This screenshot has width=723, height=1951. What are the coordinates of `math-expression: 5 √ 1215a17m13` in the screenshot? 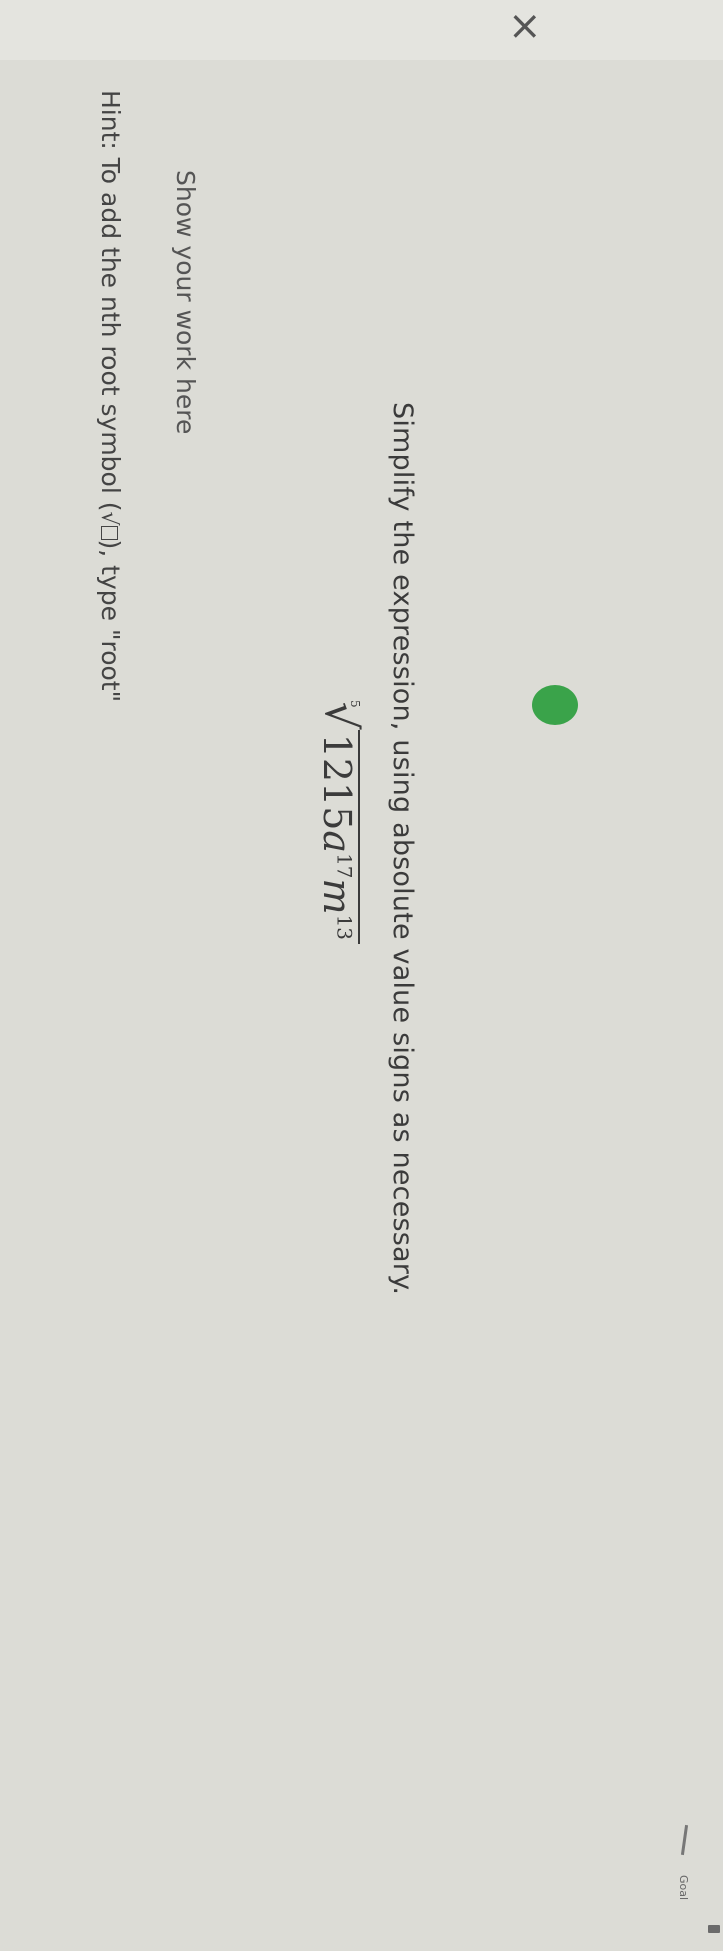 It's located at (340, 822).